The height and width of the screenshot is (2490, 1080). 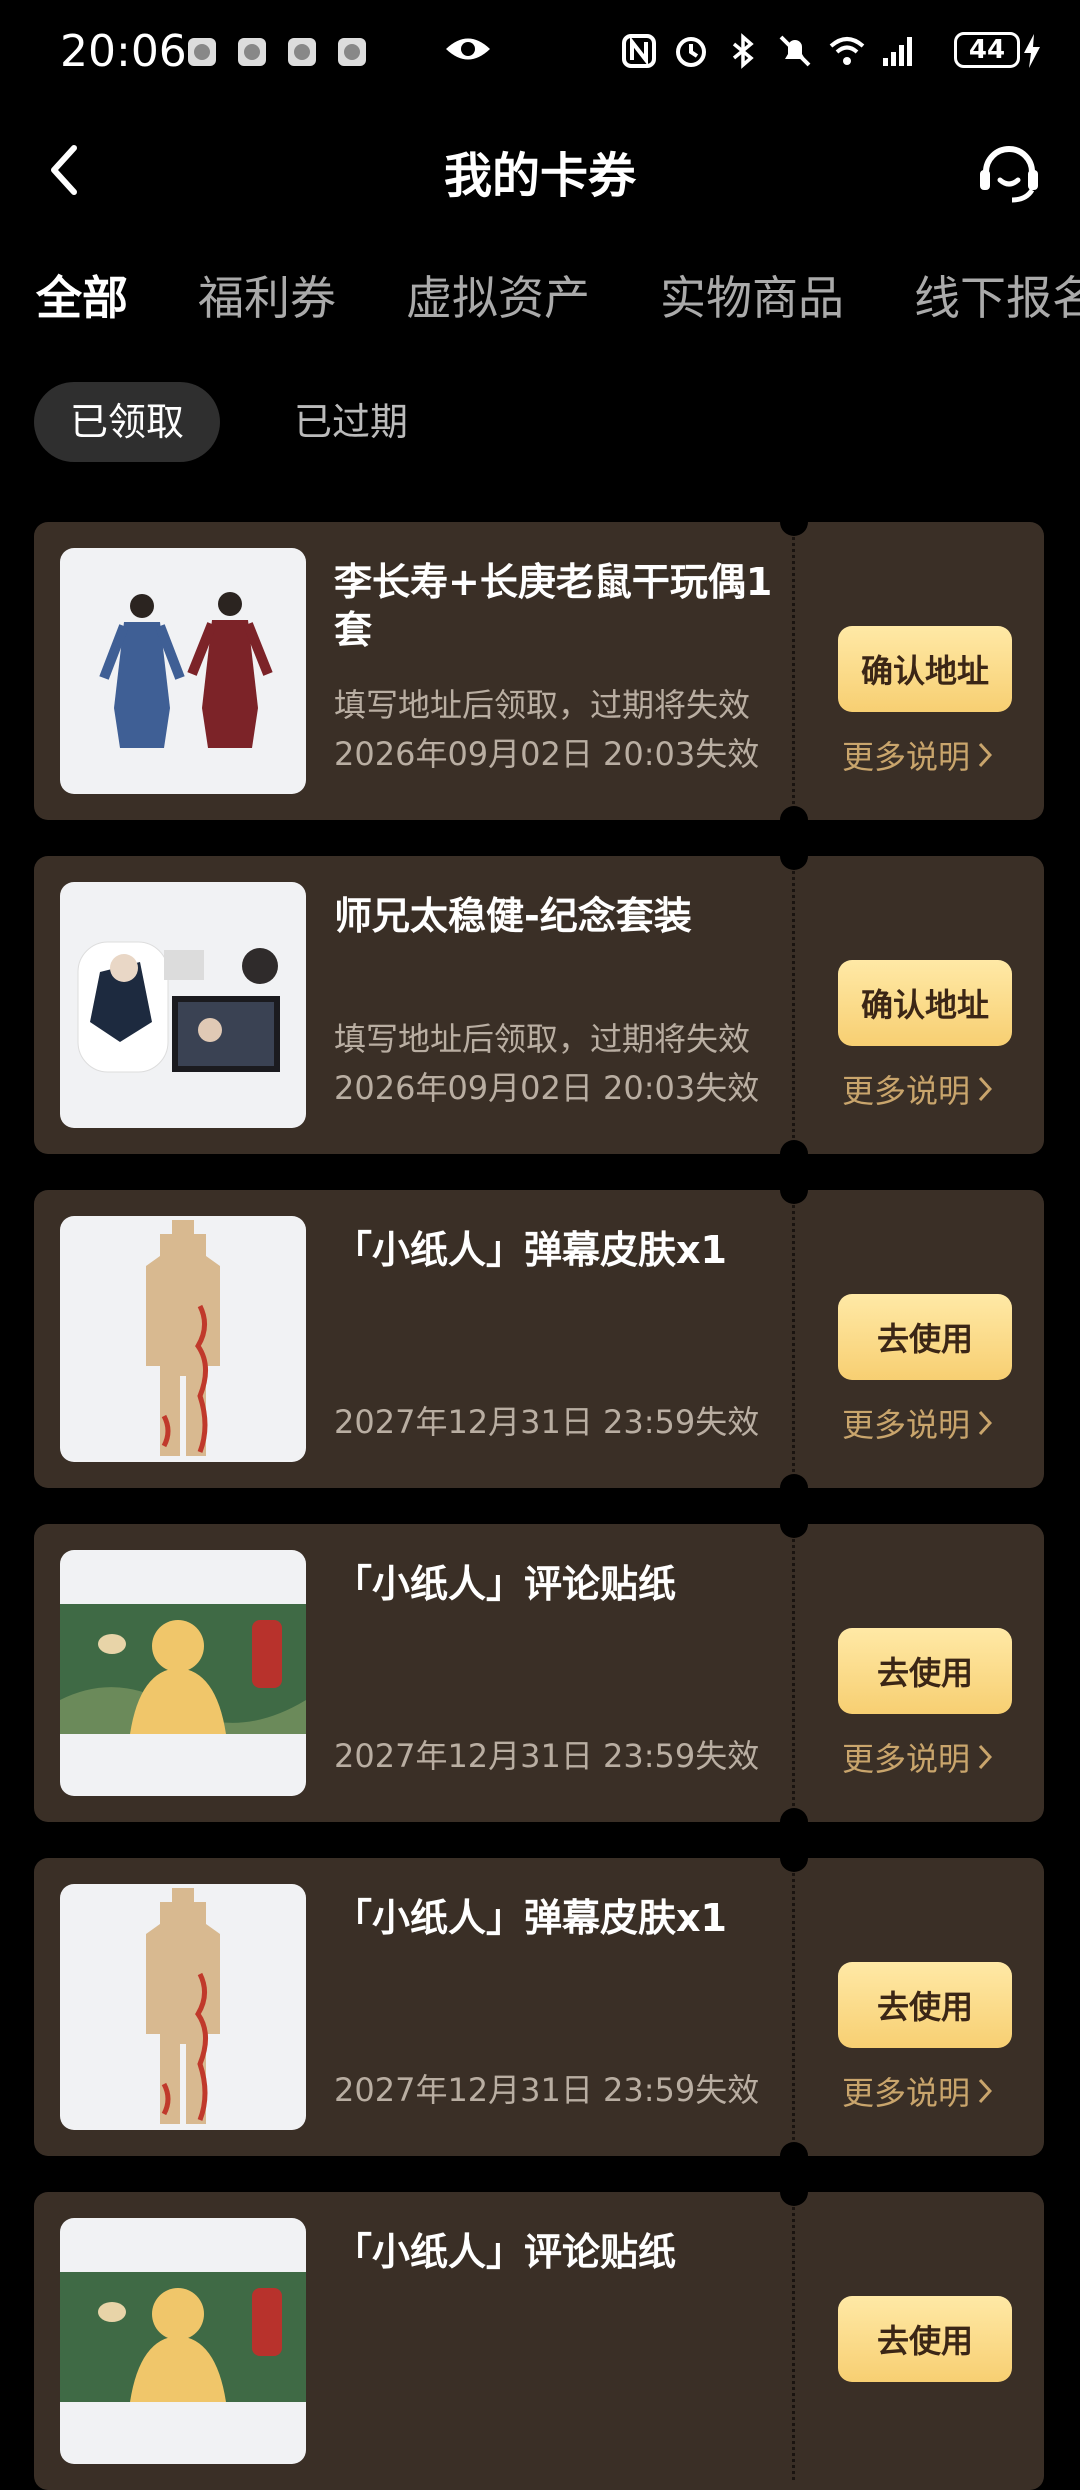 What do you see at coordinates (82, 295) in the screenshot?
I see `tab-all: 全部` at bounding box center [82, 295].